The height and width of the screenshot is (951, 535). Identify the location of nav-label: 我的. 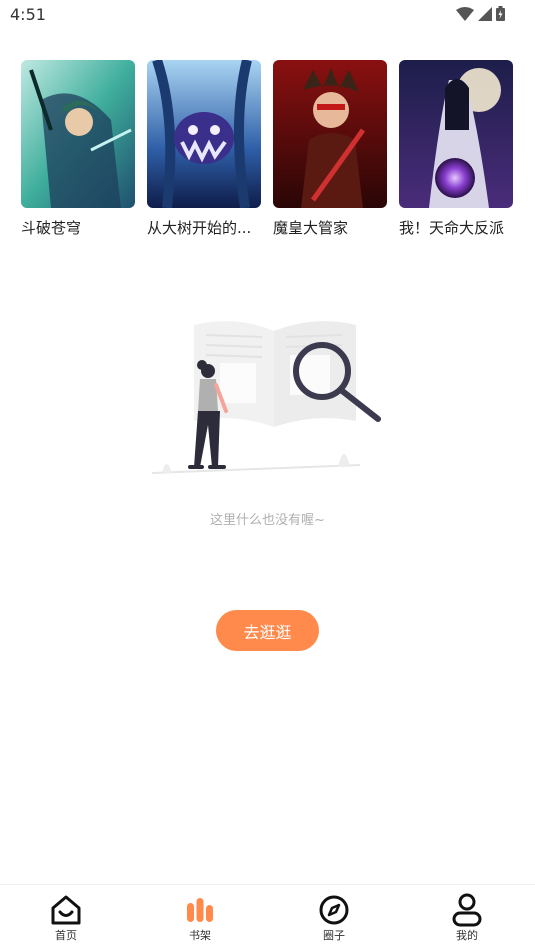
(467, 935).